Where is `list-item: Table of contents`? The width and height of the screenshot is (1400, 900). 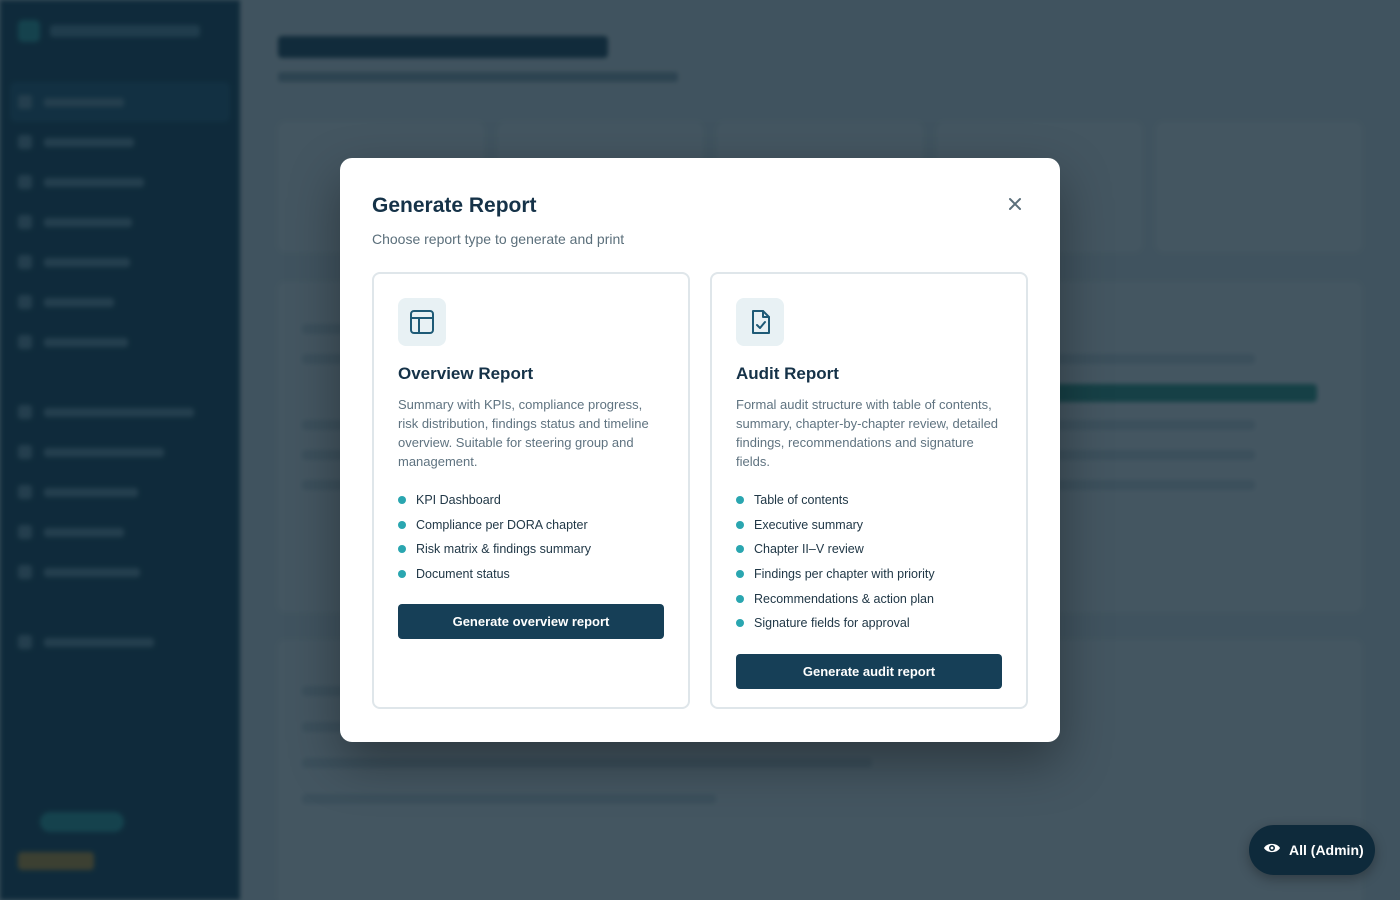
list-item: Table of contents is located at coordinates (869, 500).